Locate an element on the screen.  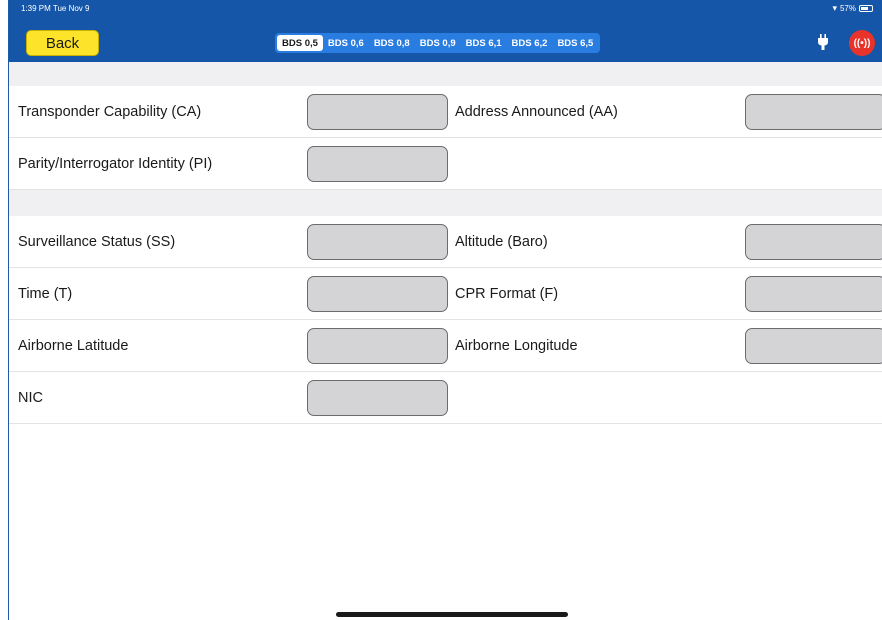
cpr-label: CPR Format (F) is located at coordinates (507, 294).